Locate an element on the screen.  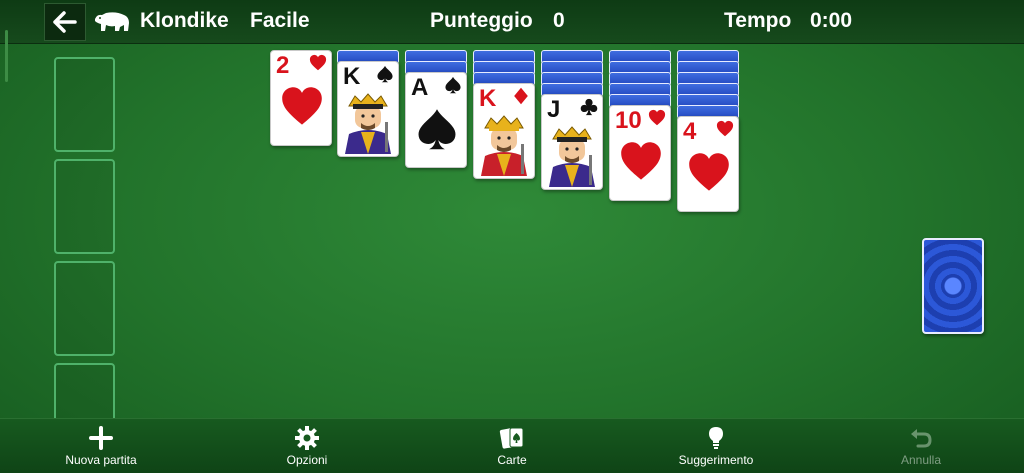
card-rank: J is located at coordinates (554, 109).